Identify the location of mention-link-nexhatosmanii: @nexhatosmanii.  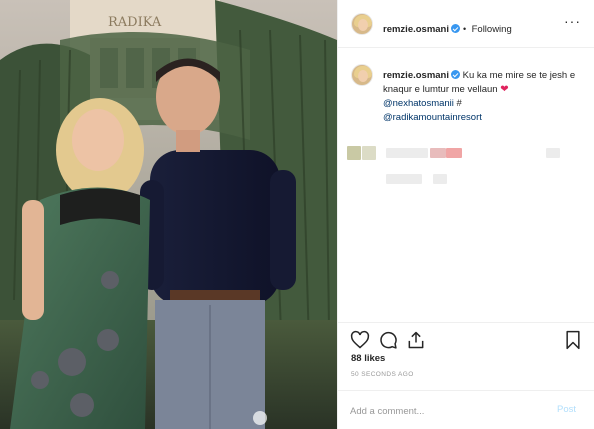
(418, 103).